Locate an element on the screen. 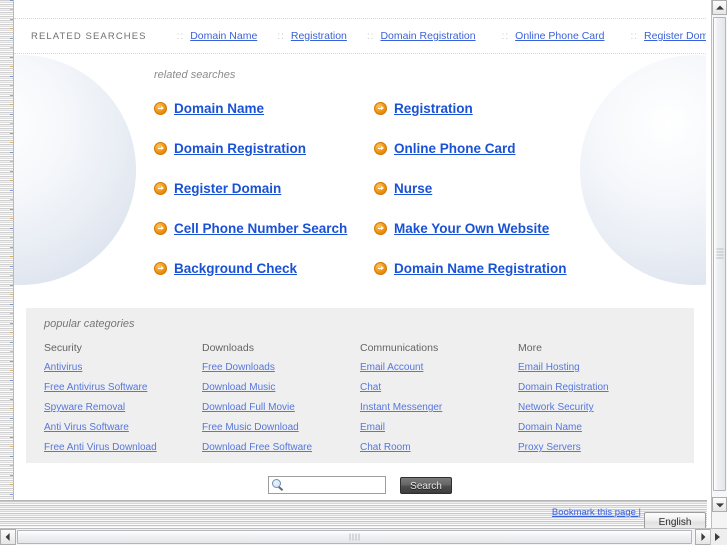 This screenshot has height=545, width=727. search-box is located at coordinates (344, 485).